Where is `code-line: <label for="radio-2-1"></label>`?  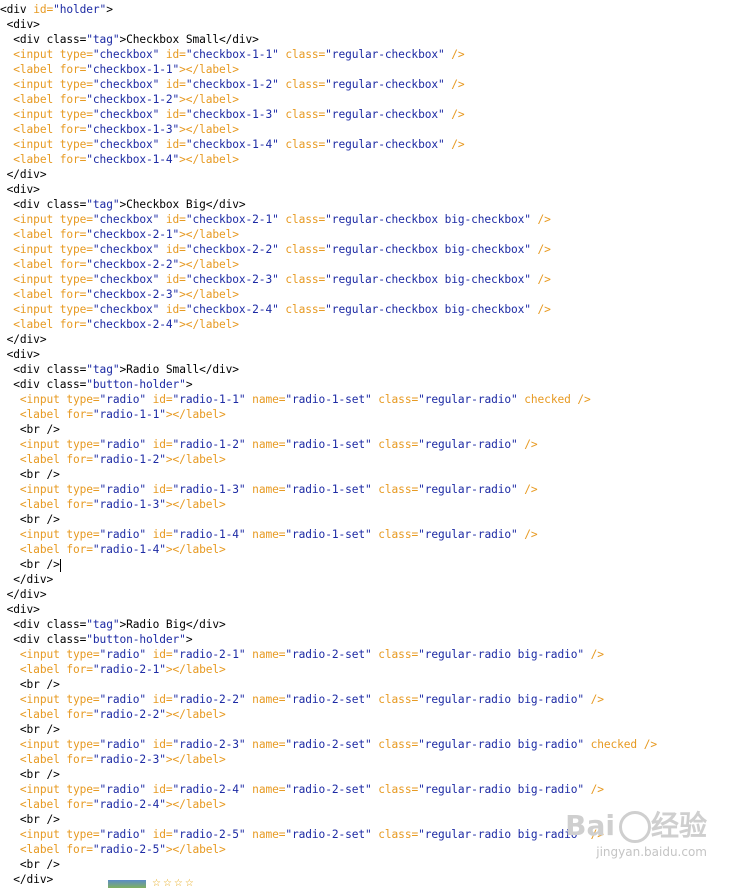 code-line: <label for="radio-2-1"></label> is located at coordinates (113, 669).